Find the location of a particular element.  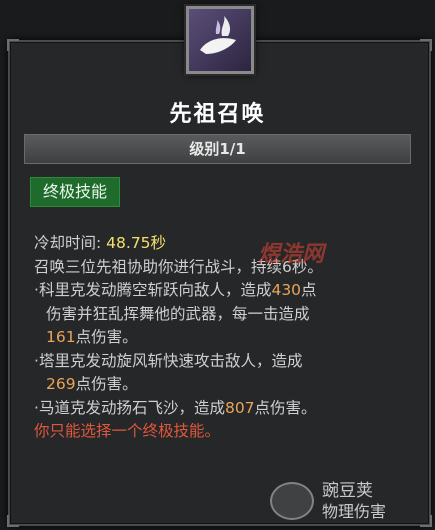

ultimate-restriction-note: 你只能选择一个终极技能。 is located at coordinates (127, 431).